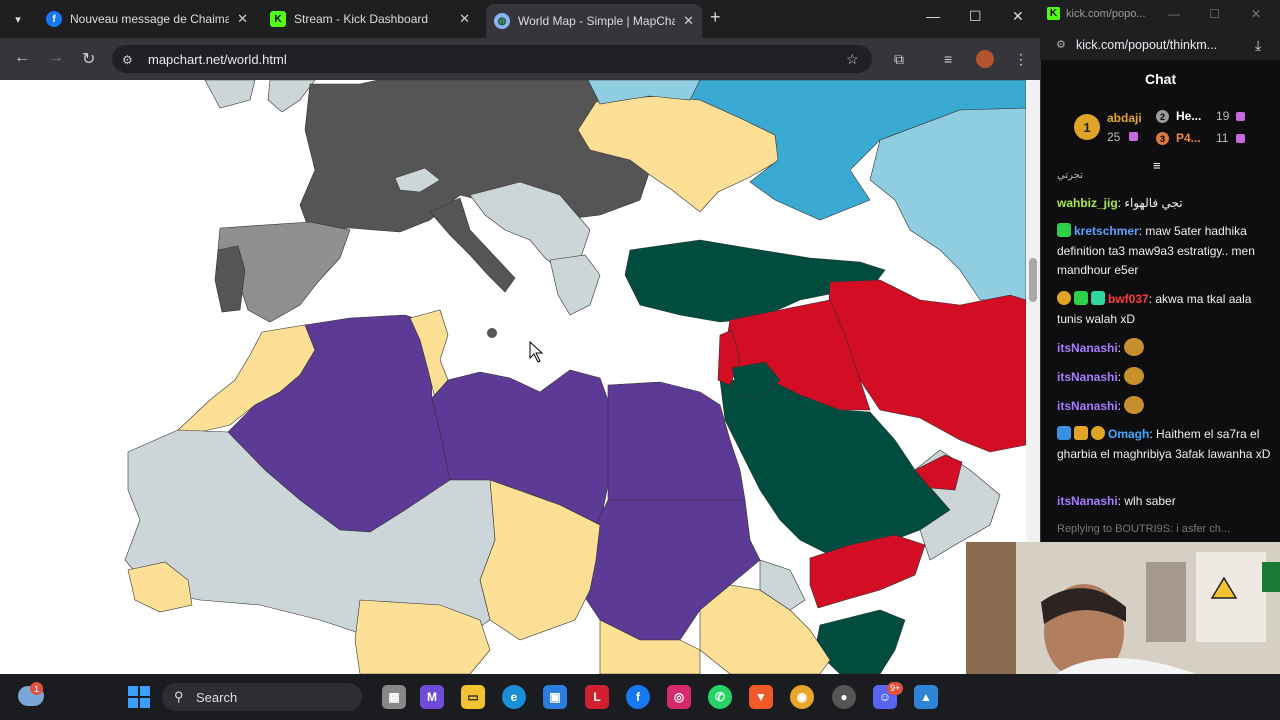 The width and height of the screenshot is (1280, 720). I want to click on start-button, so click(139, 697).